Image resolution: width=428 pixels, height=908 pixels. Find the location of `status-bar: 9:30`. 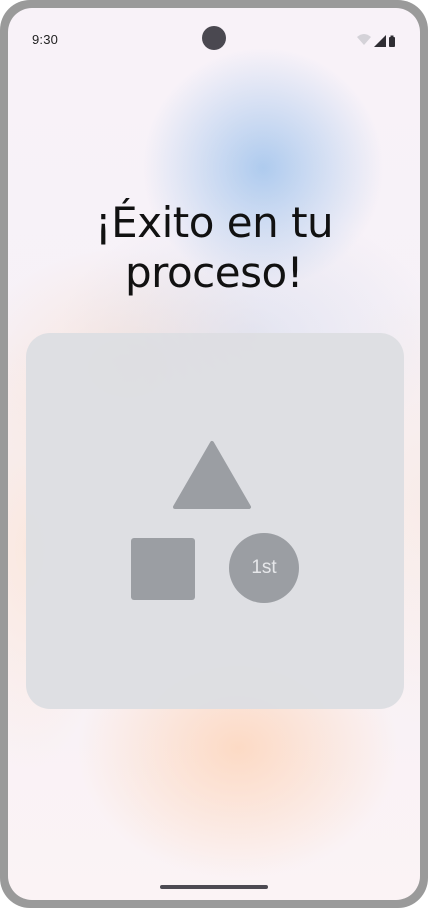

status-bar: 9:30 is located at coordinates (214, 32).